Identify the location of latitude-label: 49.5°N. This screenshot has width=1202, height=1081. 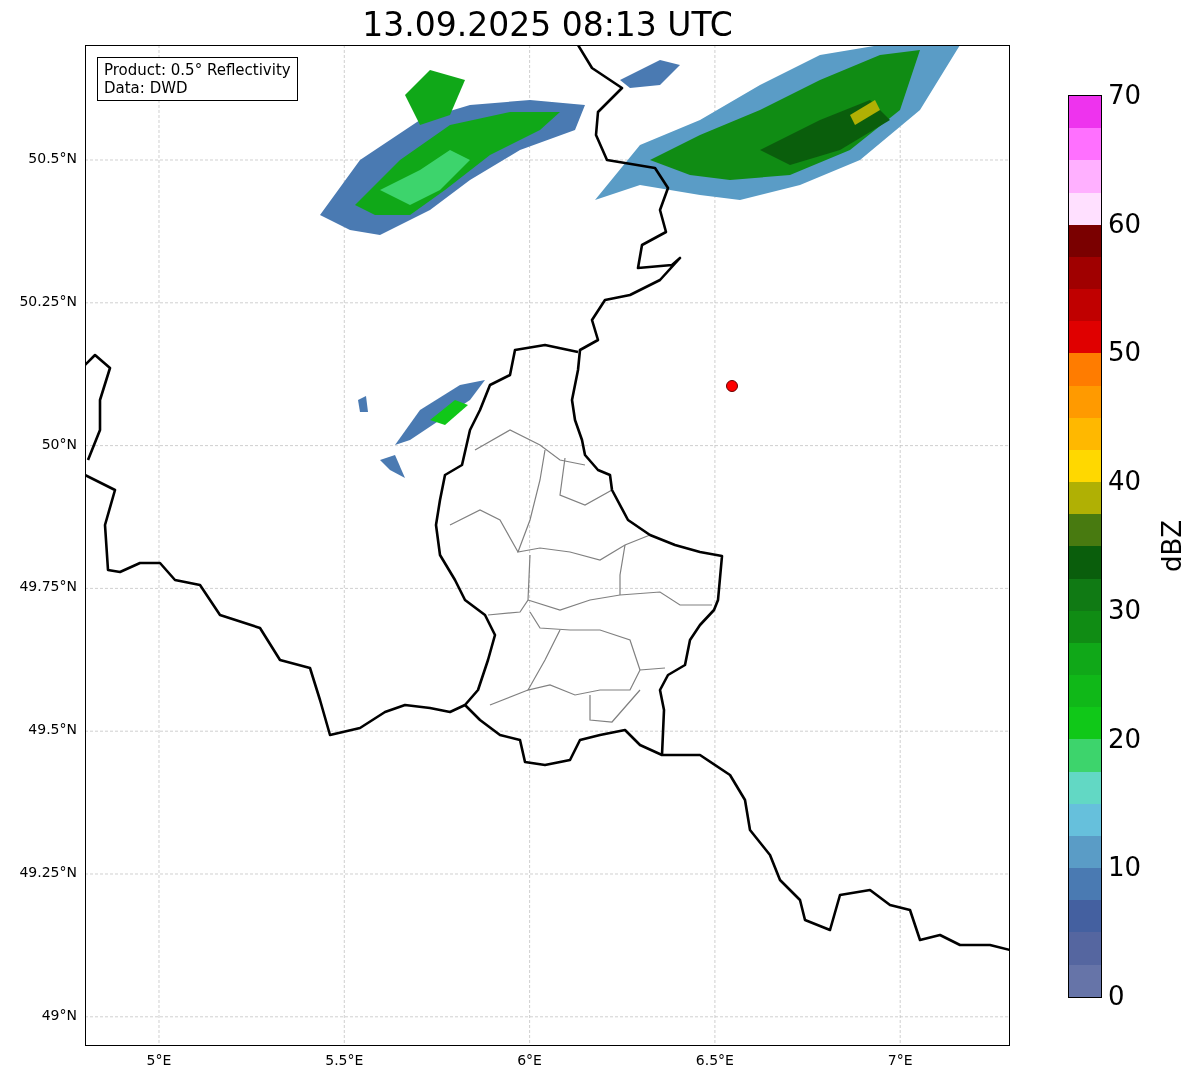
(52, 729).